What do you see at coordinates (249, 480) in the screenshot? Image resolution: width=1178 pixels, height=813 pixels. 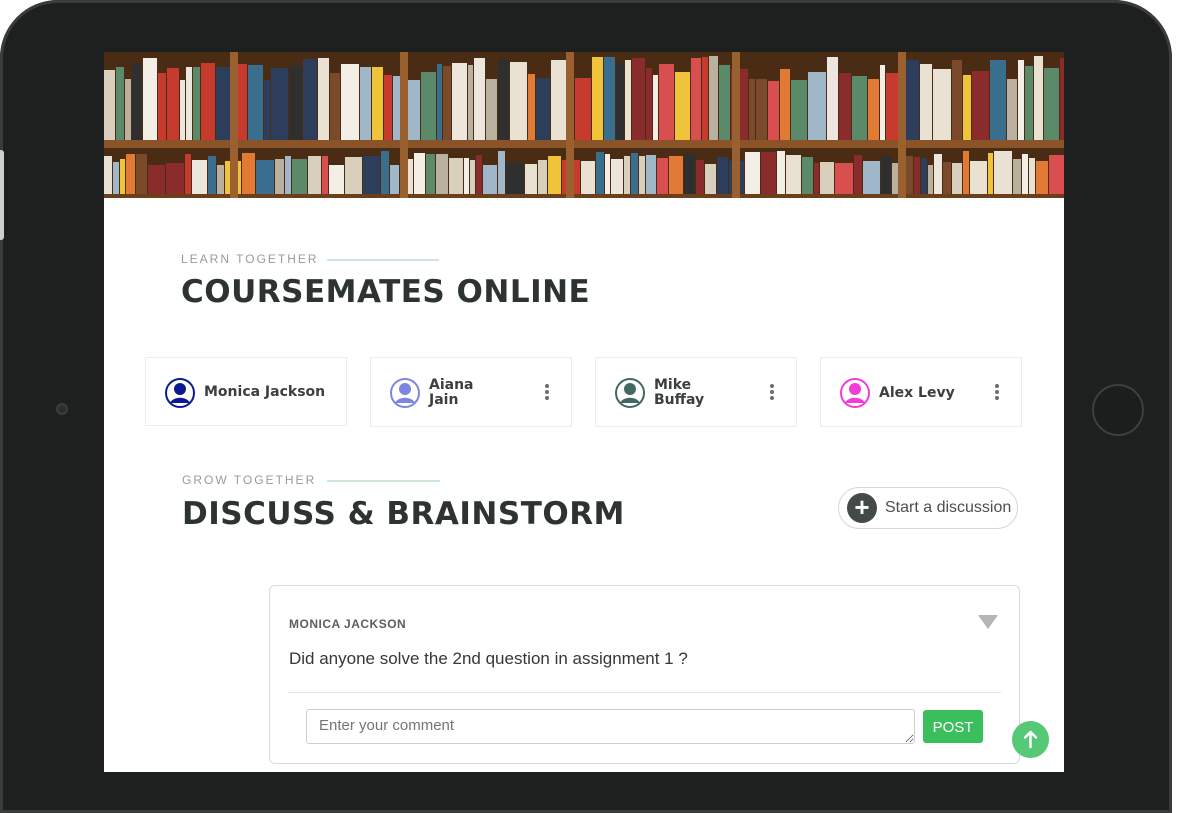 I see `section-eyebrow-grow: GROW TOGETHER` at bounding box center [249, 480].